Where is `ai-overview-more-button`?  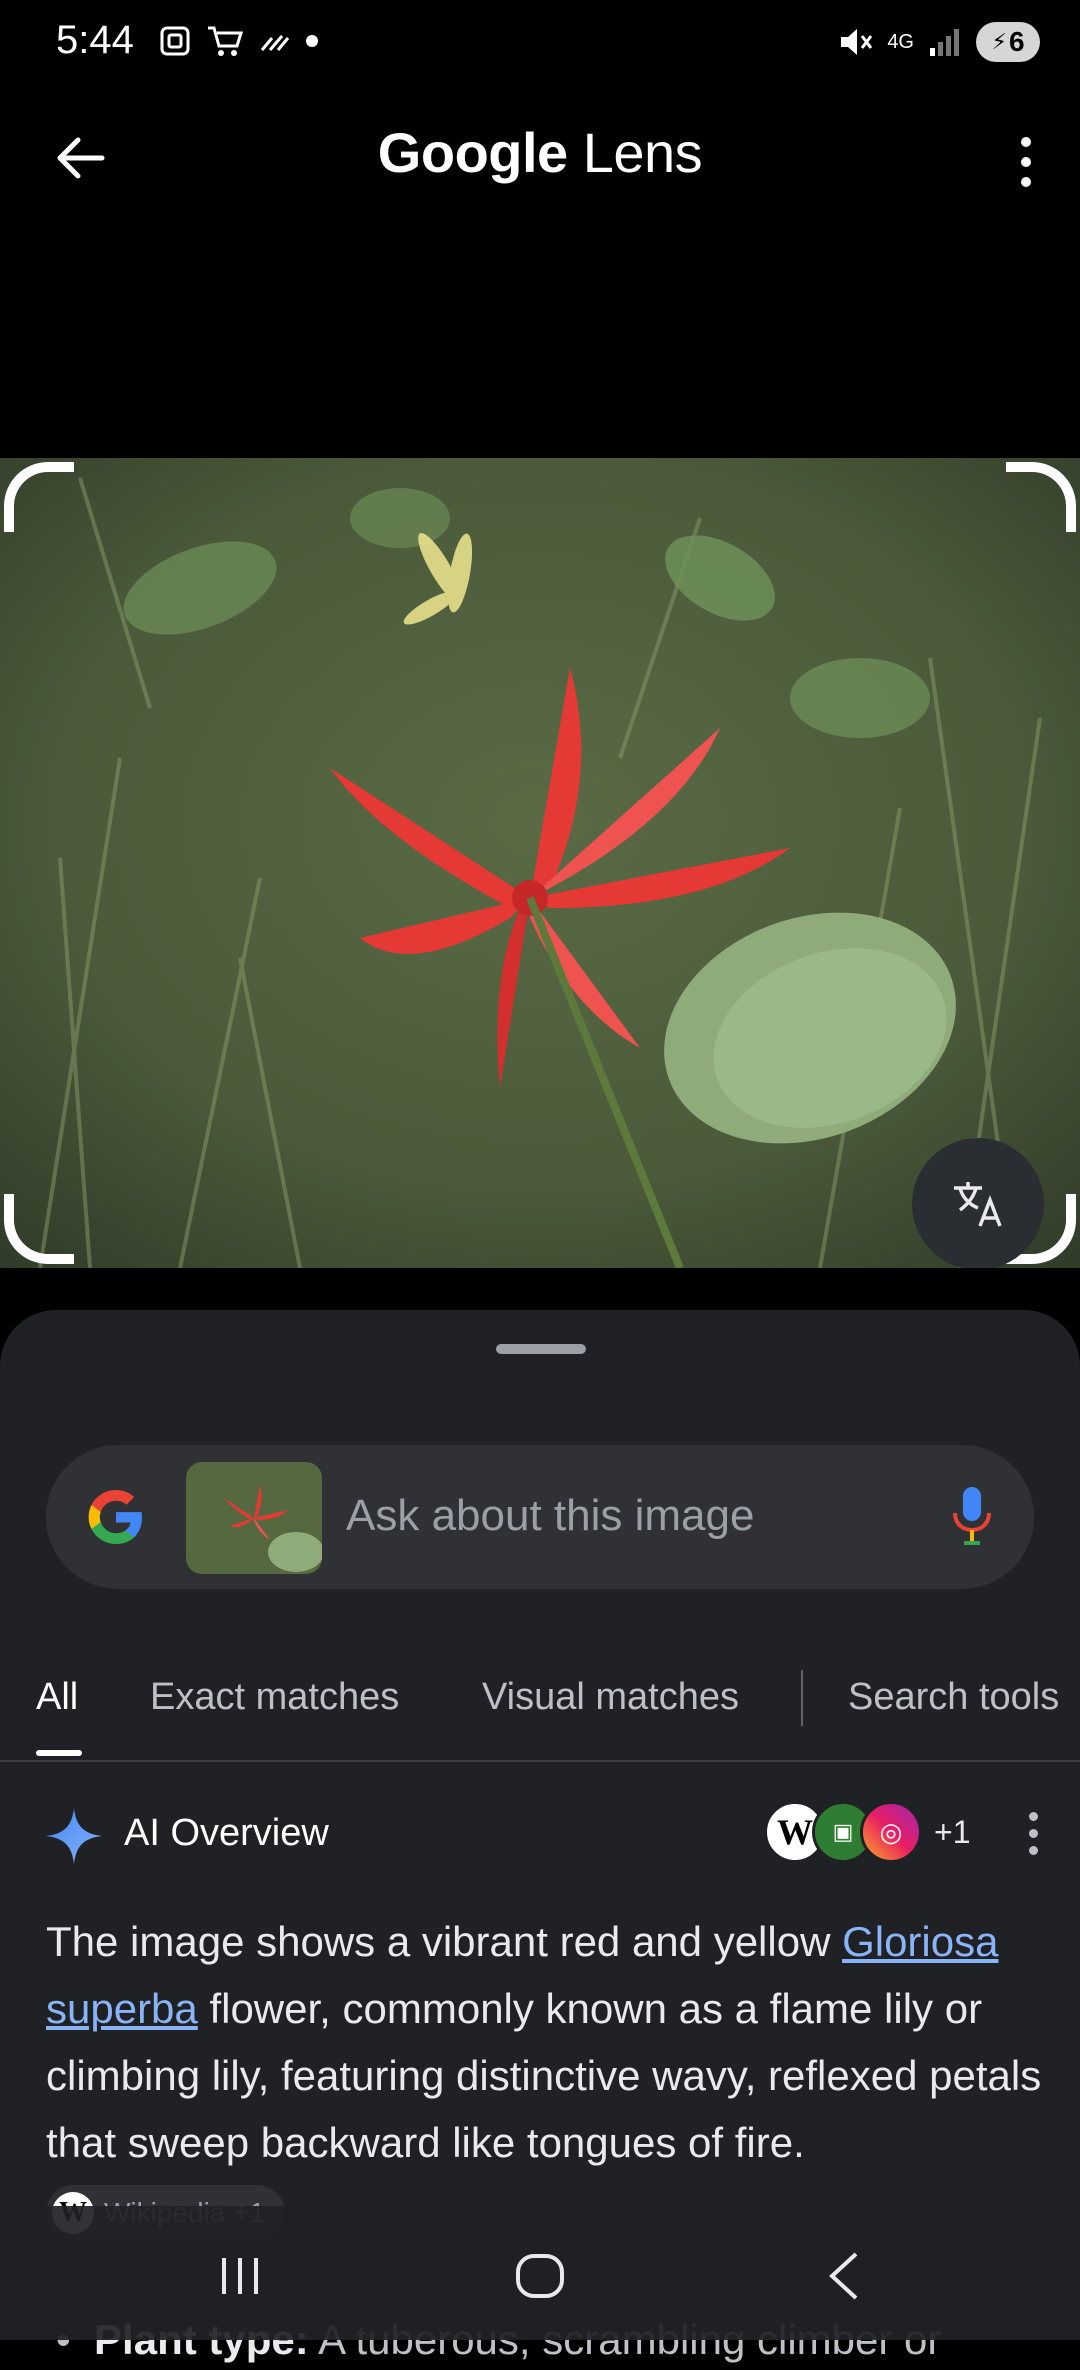 ai-overview-more-button is located at coordinates (1033, 1833).